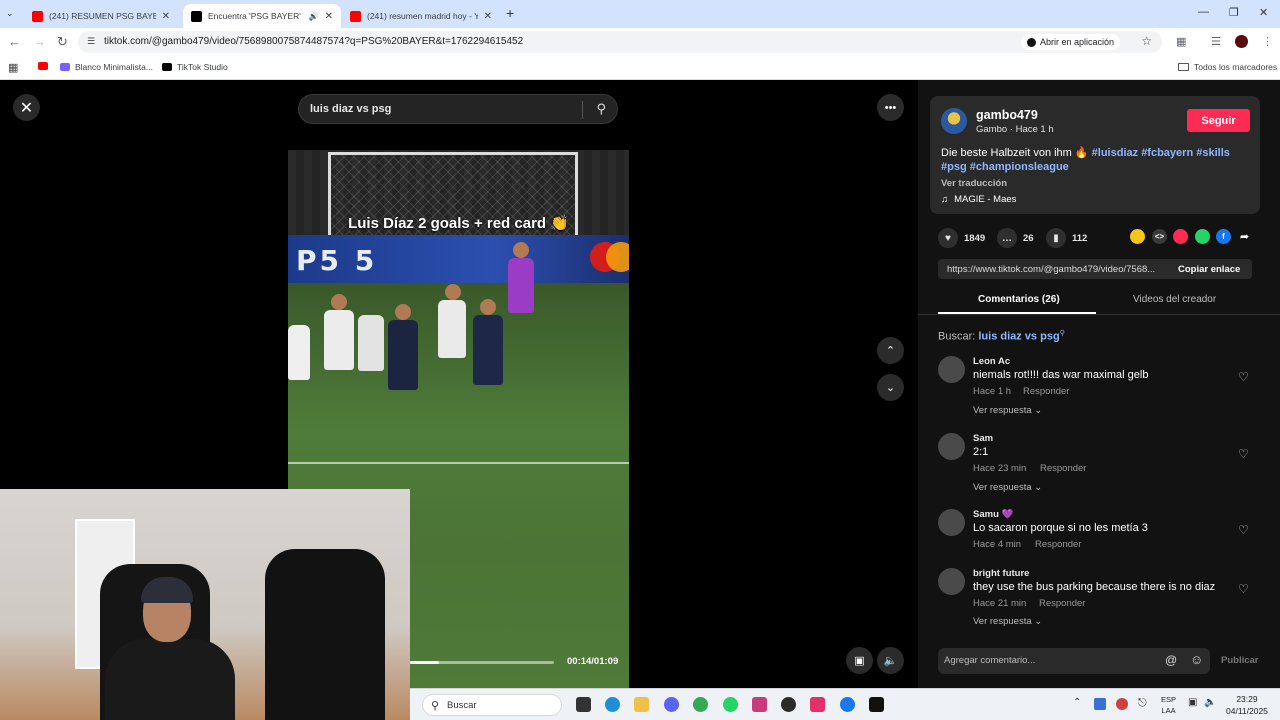 Image resolution: width=1280 pixels, height=720 pixels. What do you see at coordinates (1137, 236) in the screenshot?
I see `repost-icon` at bounding box center [1137, 236].